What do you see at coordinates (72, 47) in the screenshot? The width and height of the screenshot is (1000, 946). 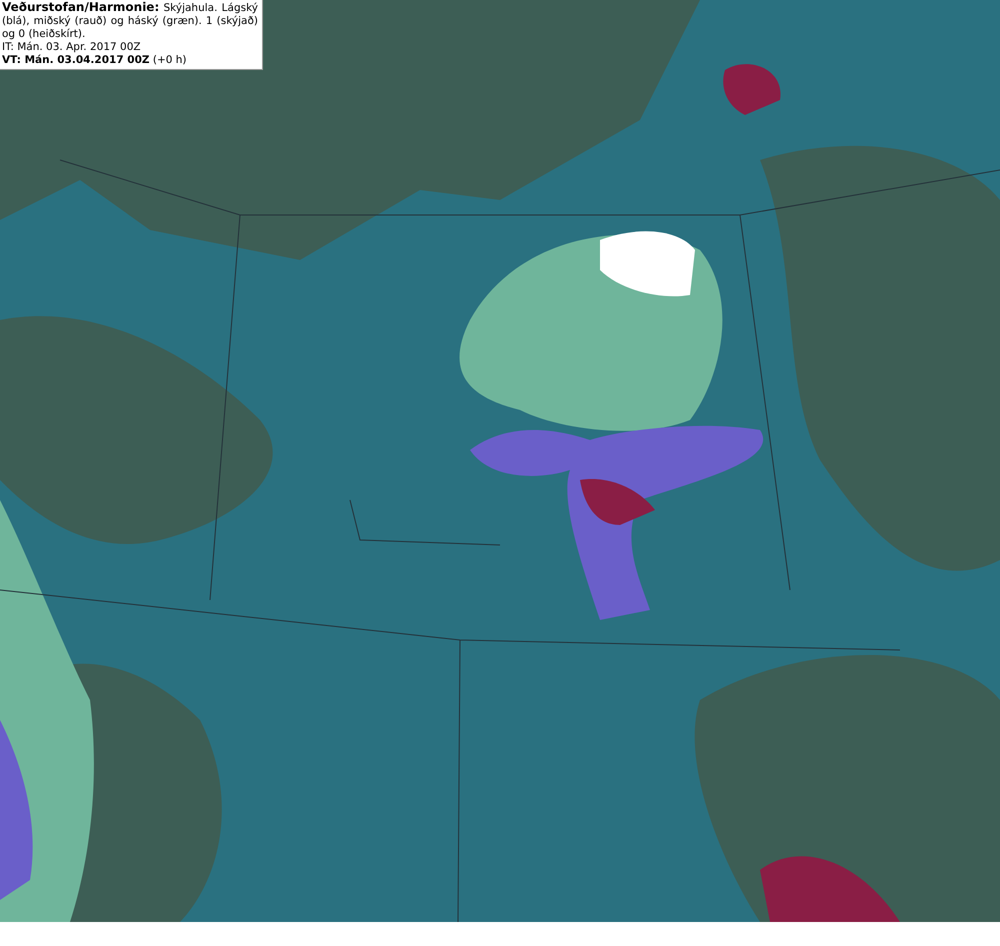 I see `issue-time: IT: Mán. 03. Apr. 2017 00Z` at bounding box center [72, 47].